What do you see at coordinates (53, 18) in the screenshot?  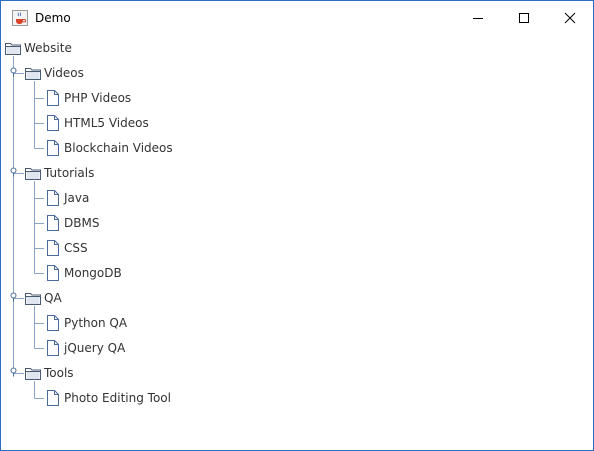 I see `window-title: Demo` at bounding box center [53, 18].